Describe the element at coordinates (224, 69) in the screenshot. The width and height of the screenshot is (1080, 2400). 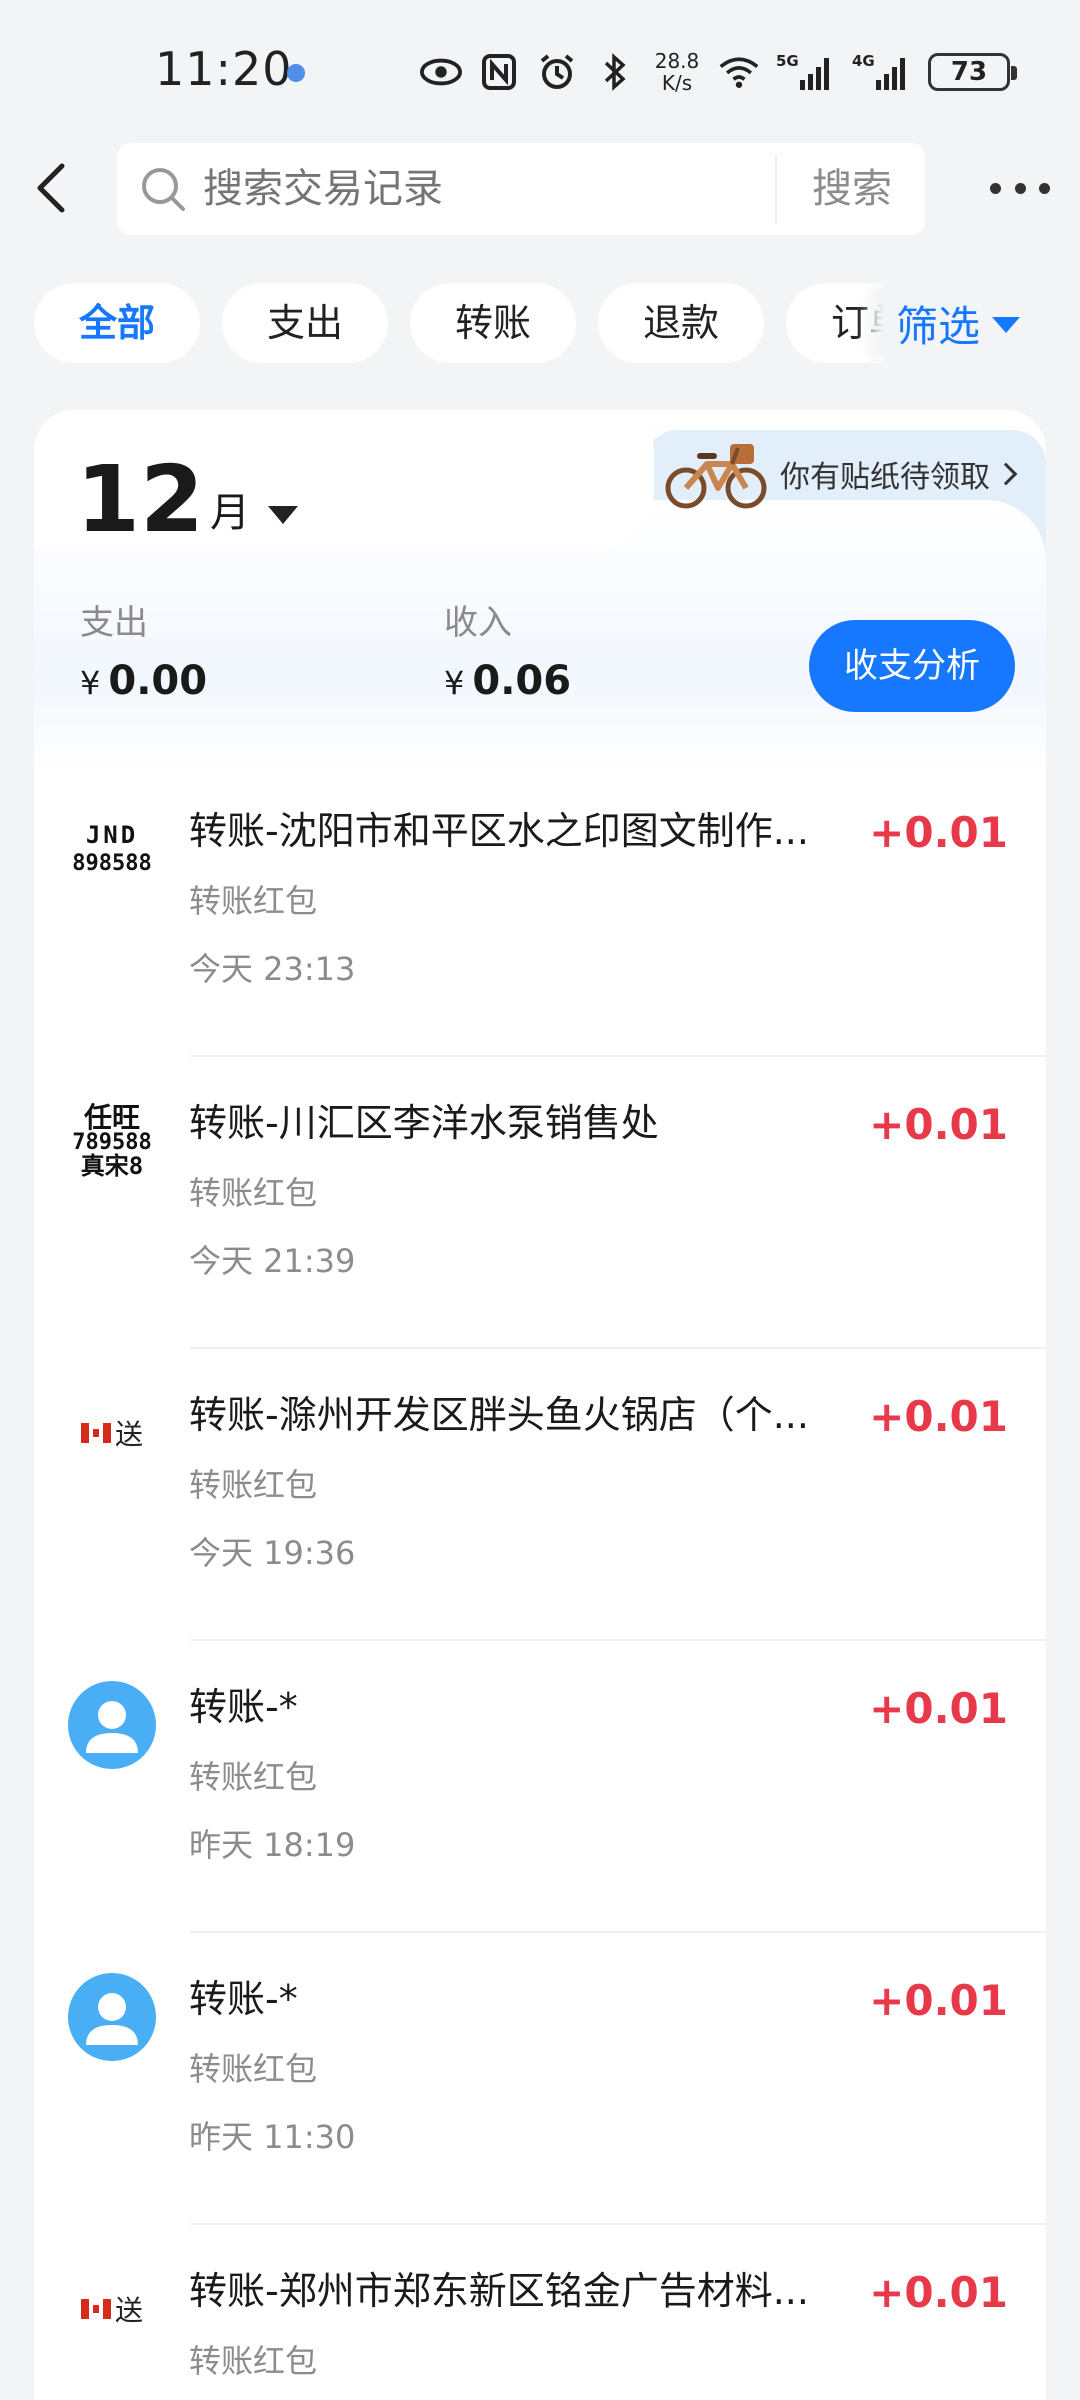
I see `status-time: 11:20` at that location.